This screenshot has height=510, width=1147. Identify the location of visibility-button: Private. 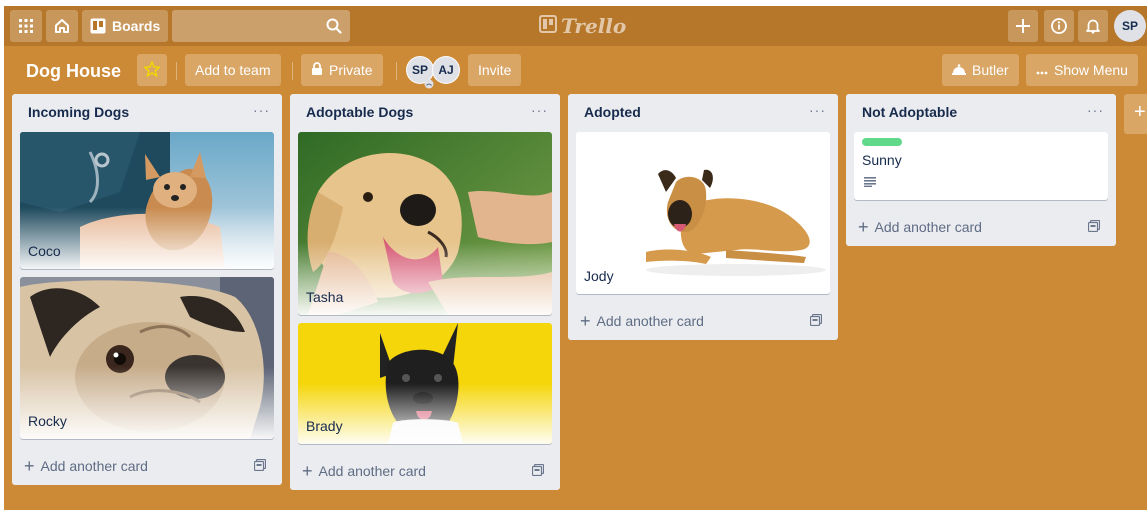
(342, 70).